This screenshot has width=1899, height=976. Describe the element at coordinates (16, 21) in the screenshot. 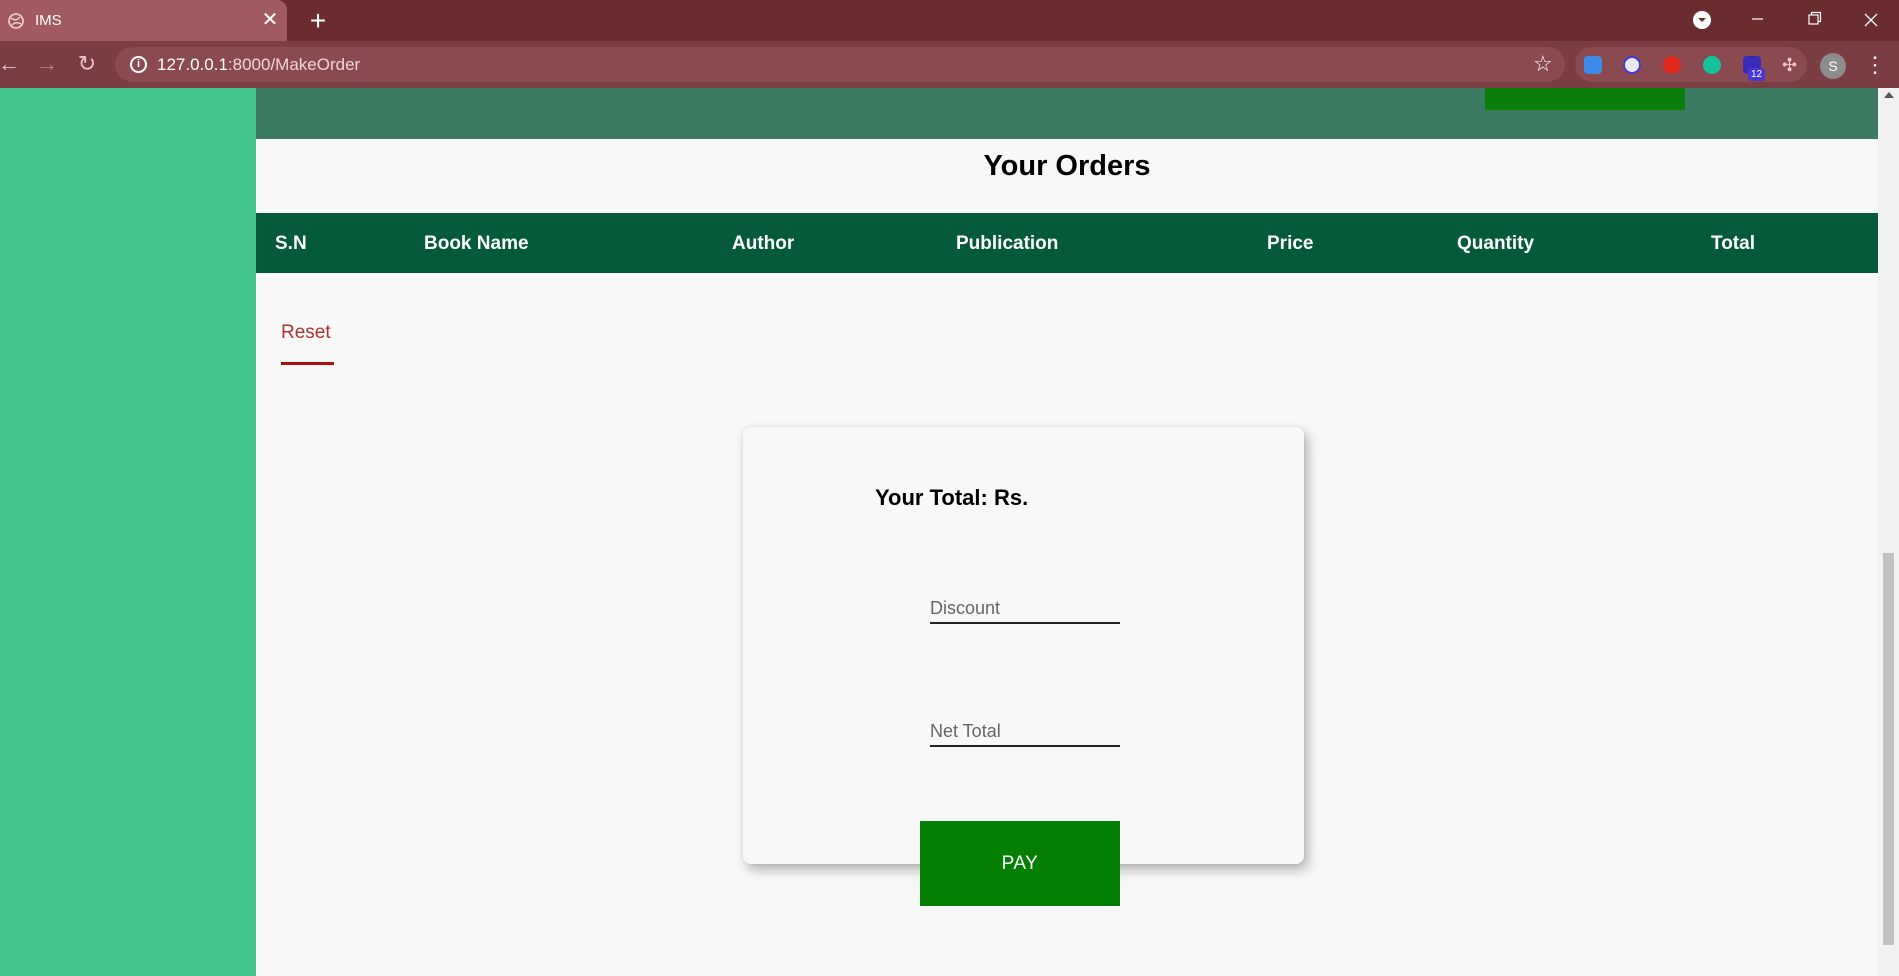

I see `globe-icon` at that location.